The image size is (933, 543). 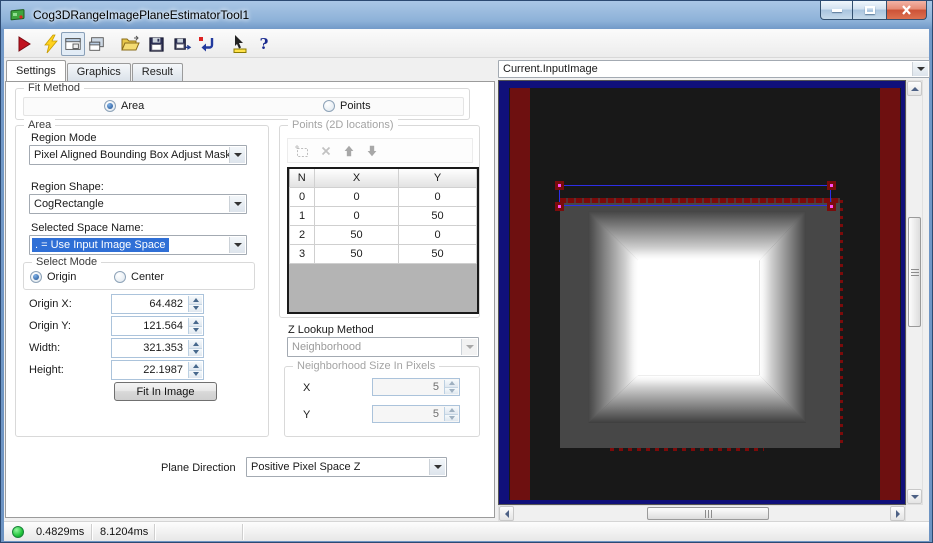 What do you see at coordinates (182, 44) in the screenshot?
I see `save-as-button` at bounding box center [182, 44].